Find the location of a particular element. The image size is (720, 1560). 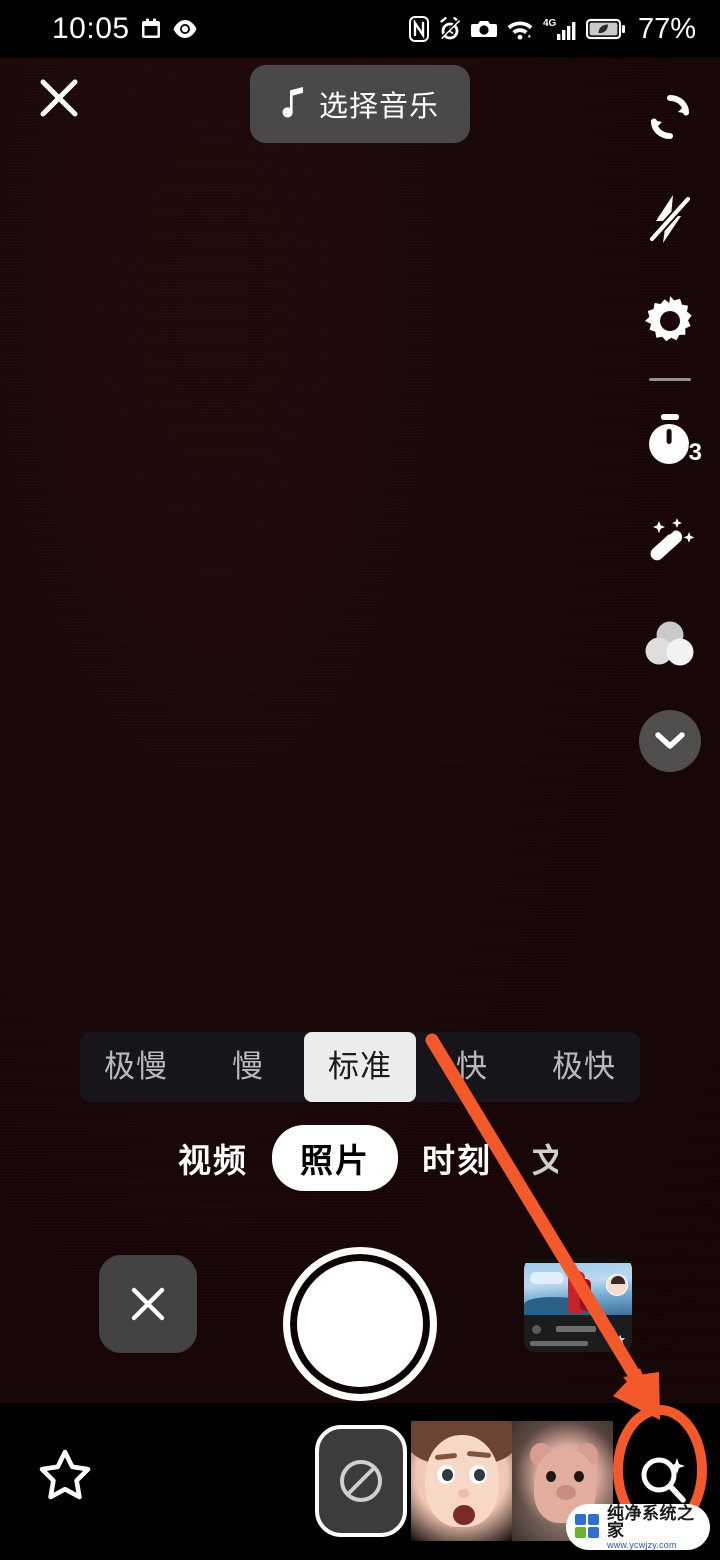

timer-badge: 3 is located at coordinates (695, 452).